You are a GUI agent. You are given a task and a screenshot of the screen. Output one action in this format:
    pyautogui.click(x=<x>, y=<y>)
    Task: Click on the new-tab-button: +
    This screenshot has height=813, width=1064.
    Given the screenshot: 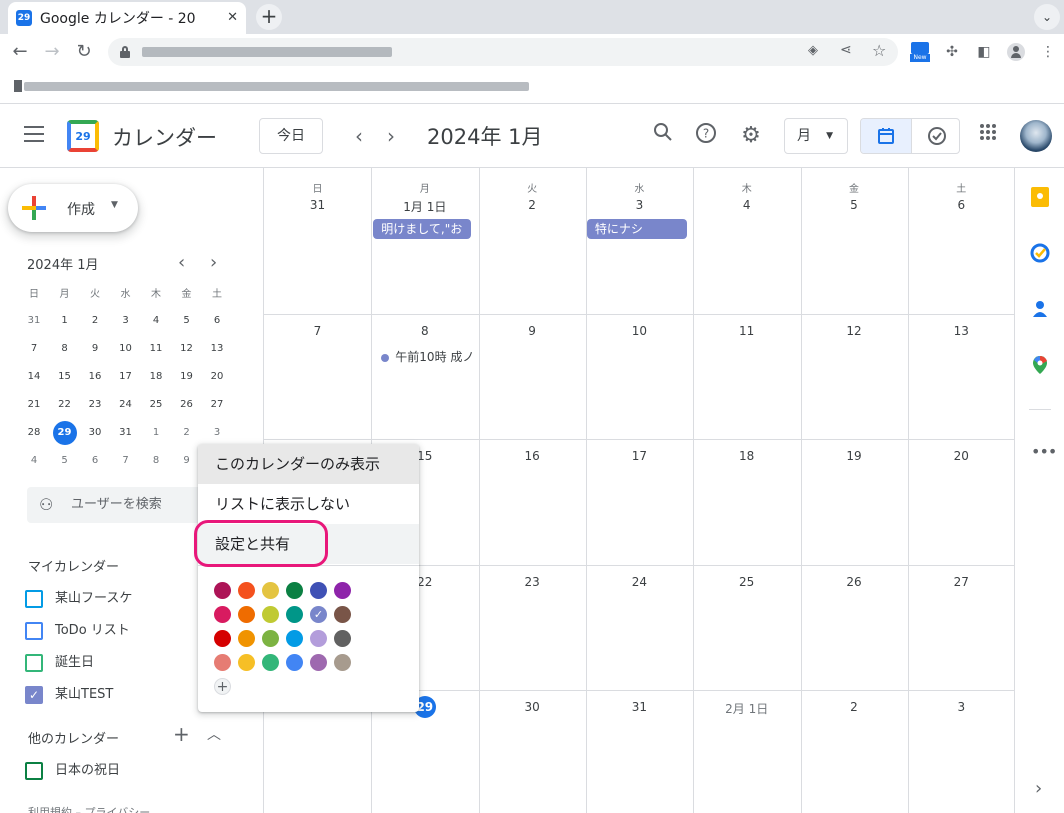 What is the action you would take?
    pyautogui.click(x=269, y=17)
    